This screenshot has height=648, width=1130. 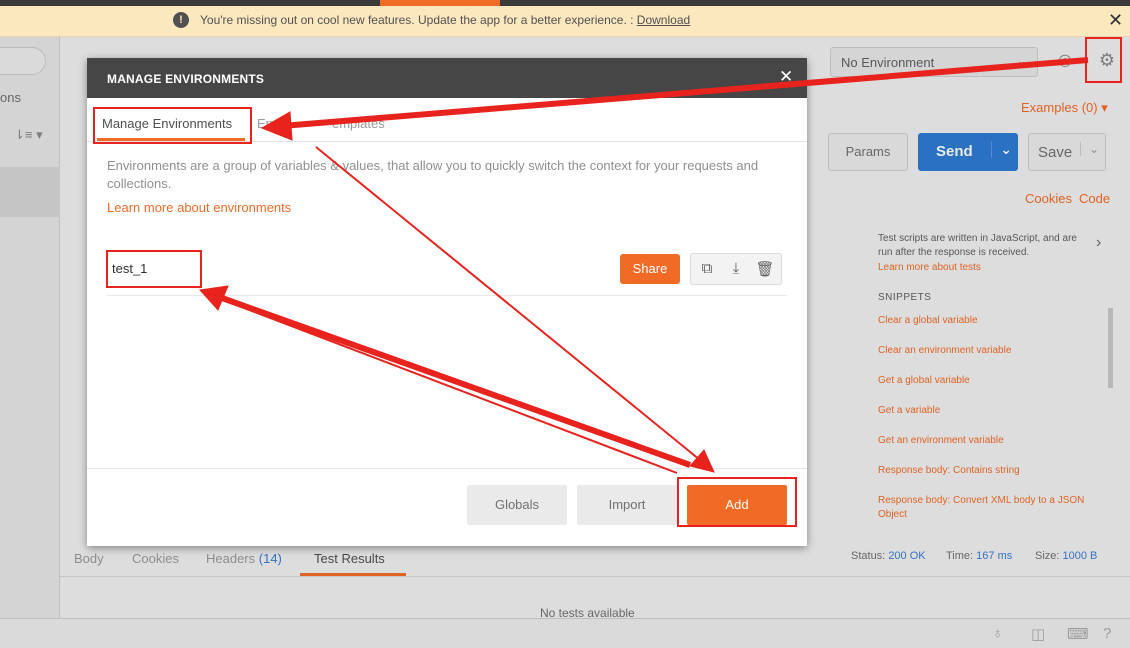 What do you see at coordinates (786, 77) in the screenshot?
I see `close-icon: ✕` at bounding box center [786, 77].